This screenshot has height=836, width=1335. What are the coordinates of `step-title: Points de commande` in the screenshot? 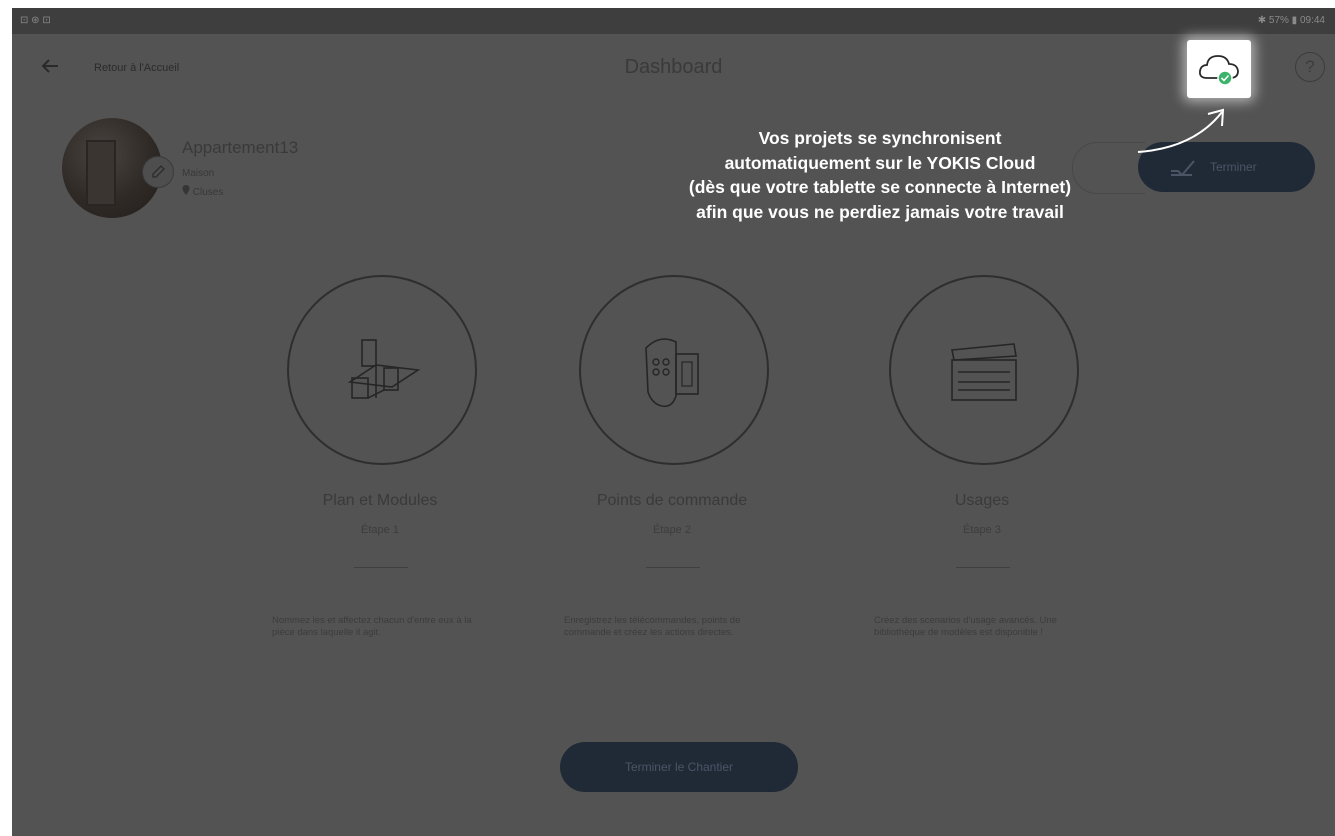 It's located at (672, 500).